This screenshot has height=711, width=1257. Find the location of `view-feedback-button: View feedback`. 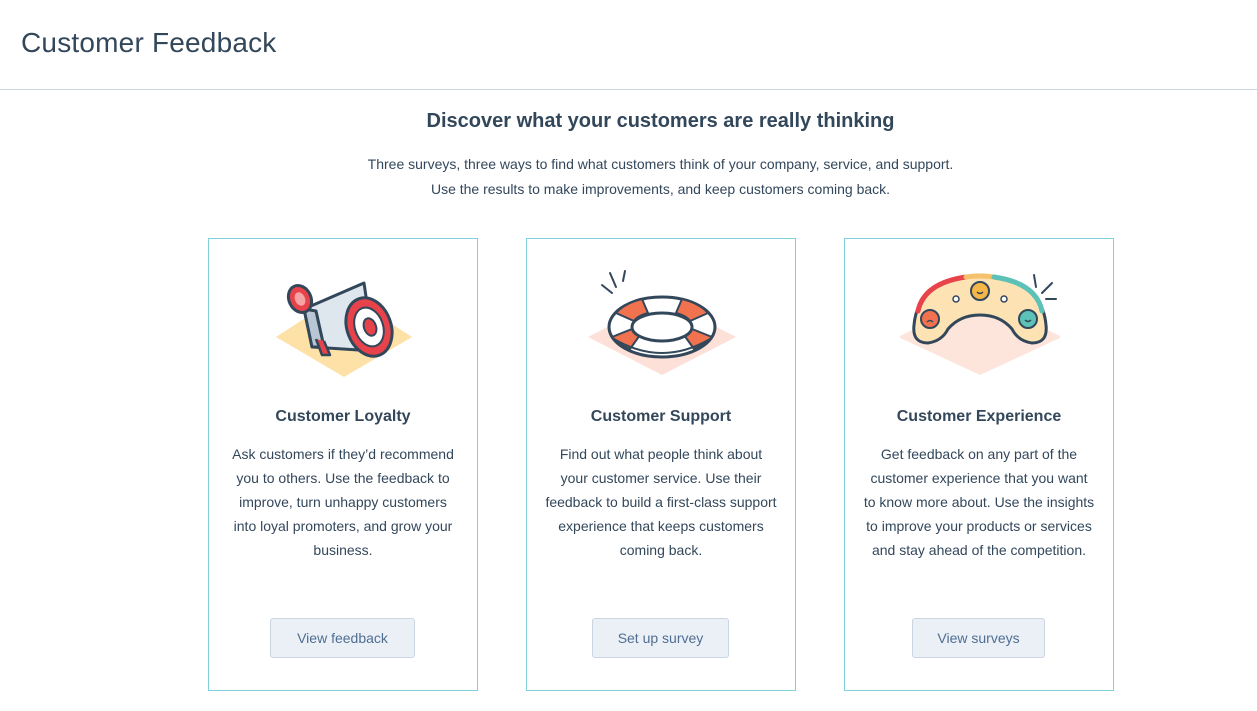

view-feedback-button: View feedback is located at coordinates (342, 638).